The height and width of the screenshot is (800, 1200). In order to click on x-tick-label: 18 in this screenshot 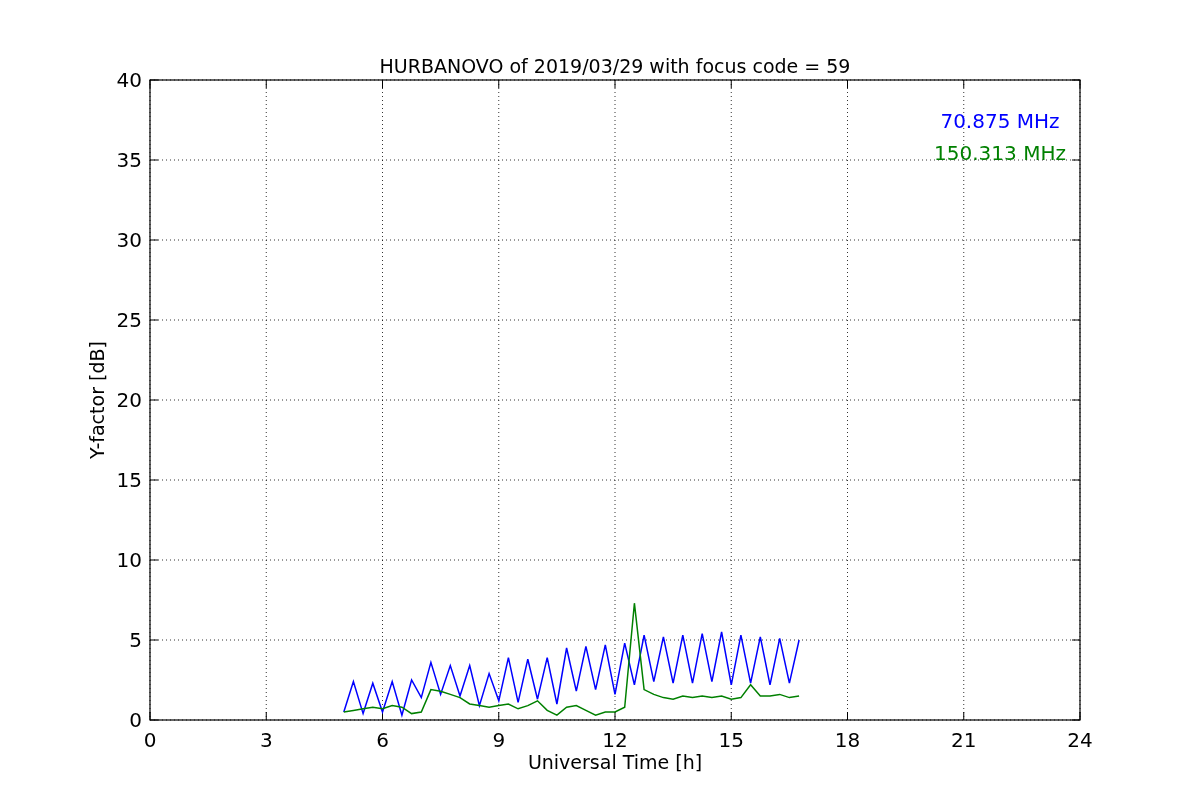, I will do `click(847, 740)`.